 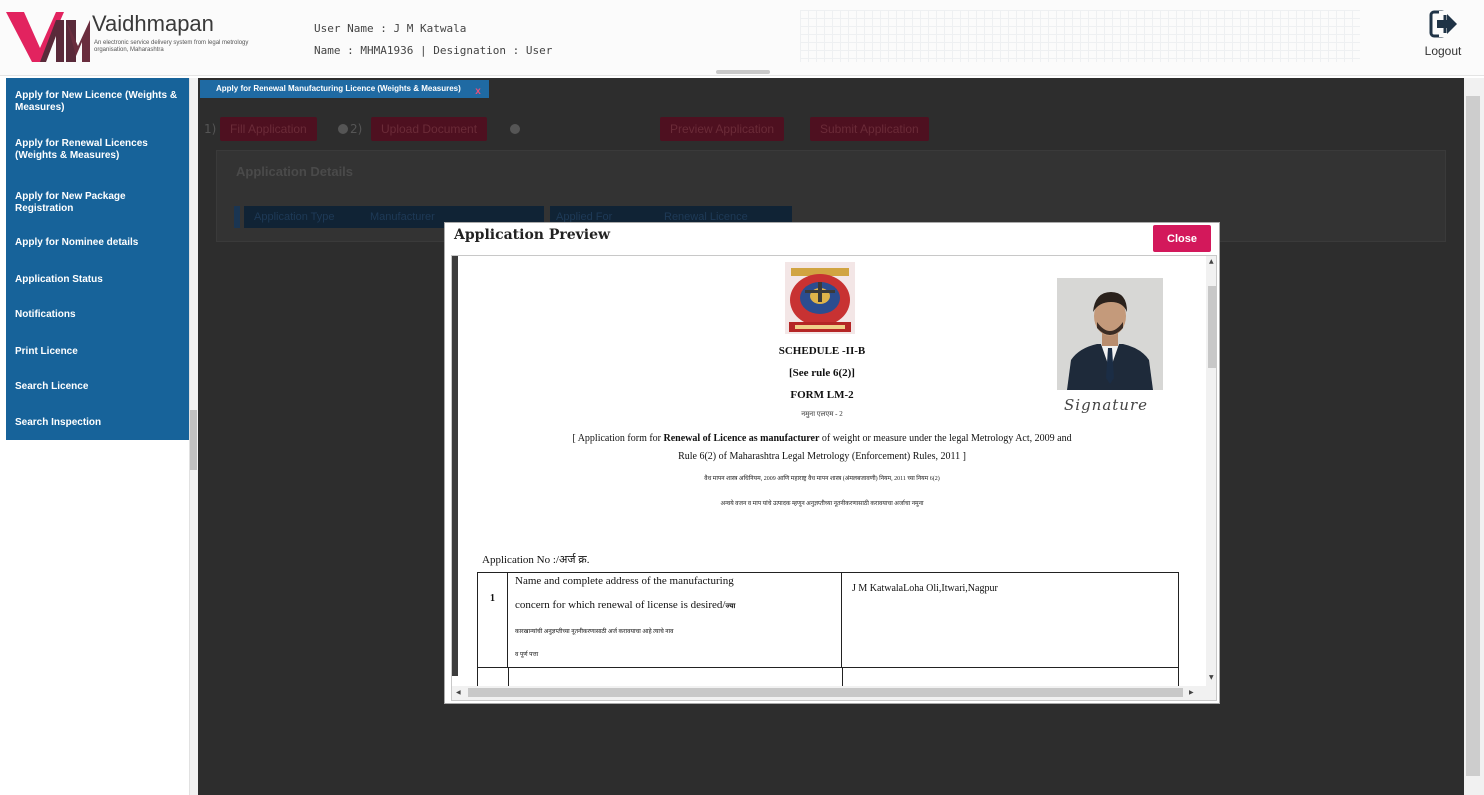 I want to click on vm-logo-icon, so click(x=48, y=37).